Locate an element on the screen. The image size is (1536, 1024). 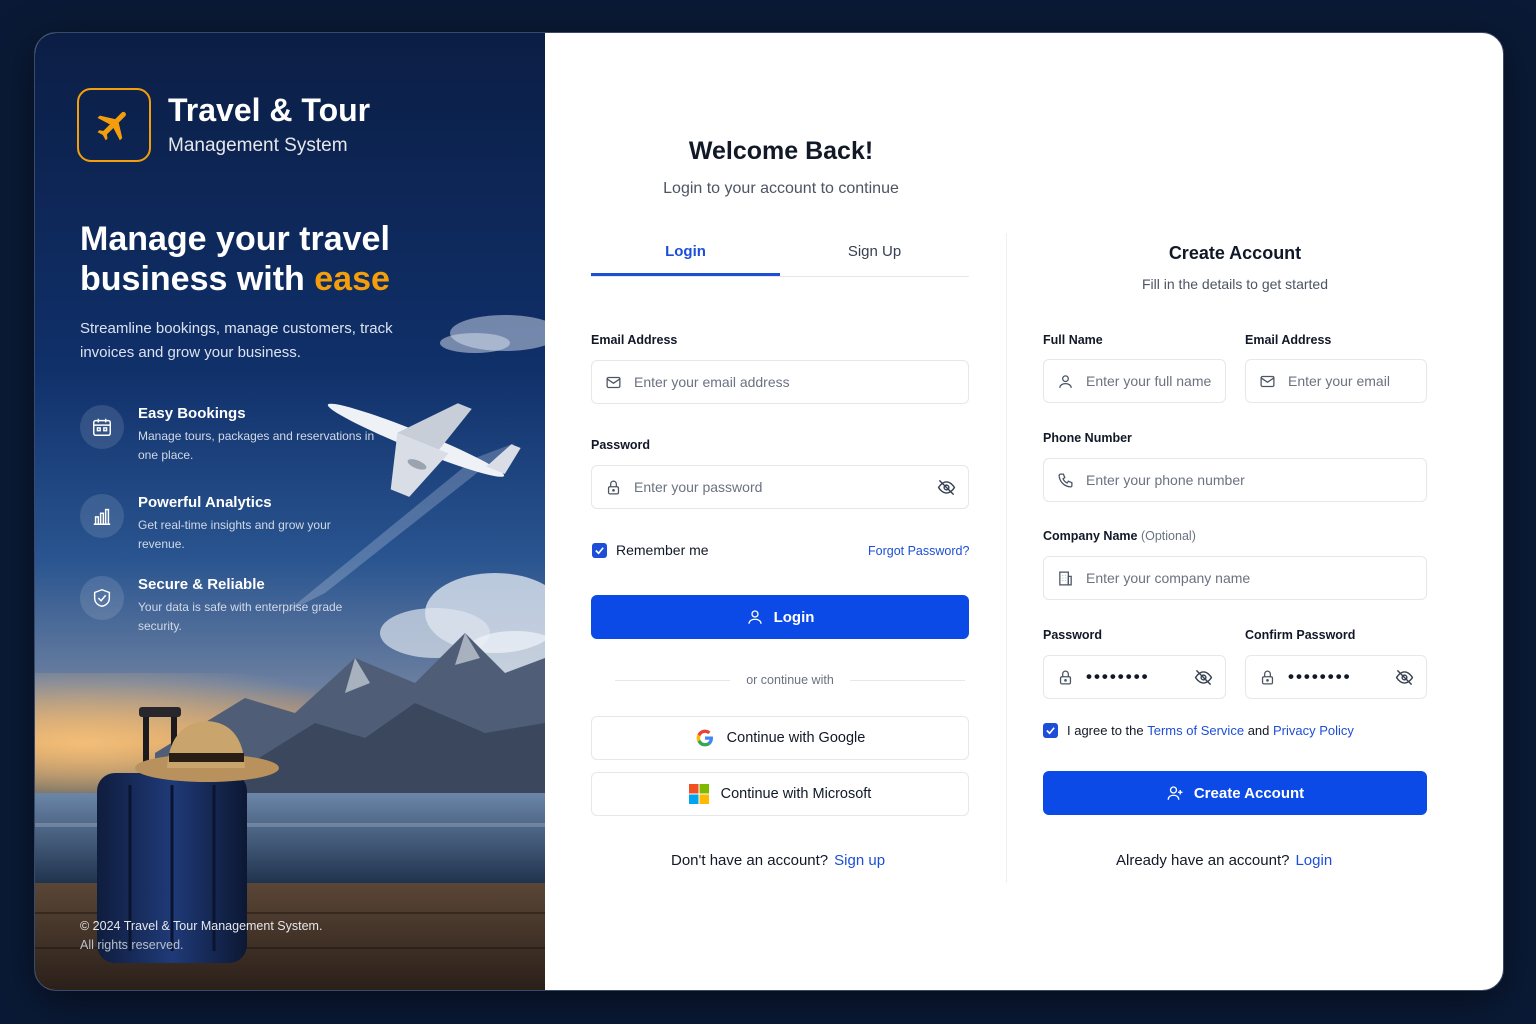
panel-divider is located at coordinates (1006, 558).